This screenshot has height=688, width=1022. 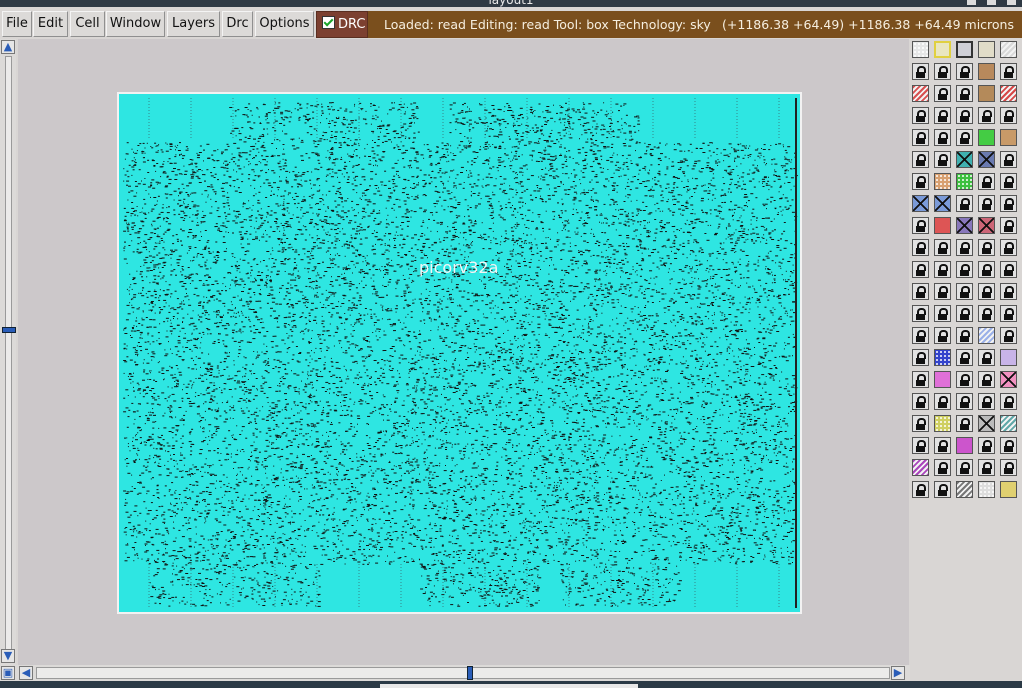 I want to click on layer-swatch-grey-diag, so click(x=964, y=489).